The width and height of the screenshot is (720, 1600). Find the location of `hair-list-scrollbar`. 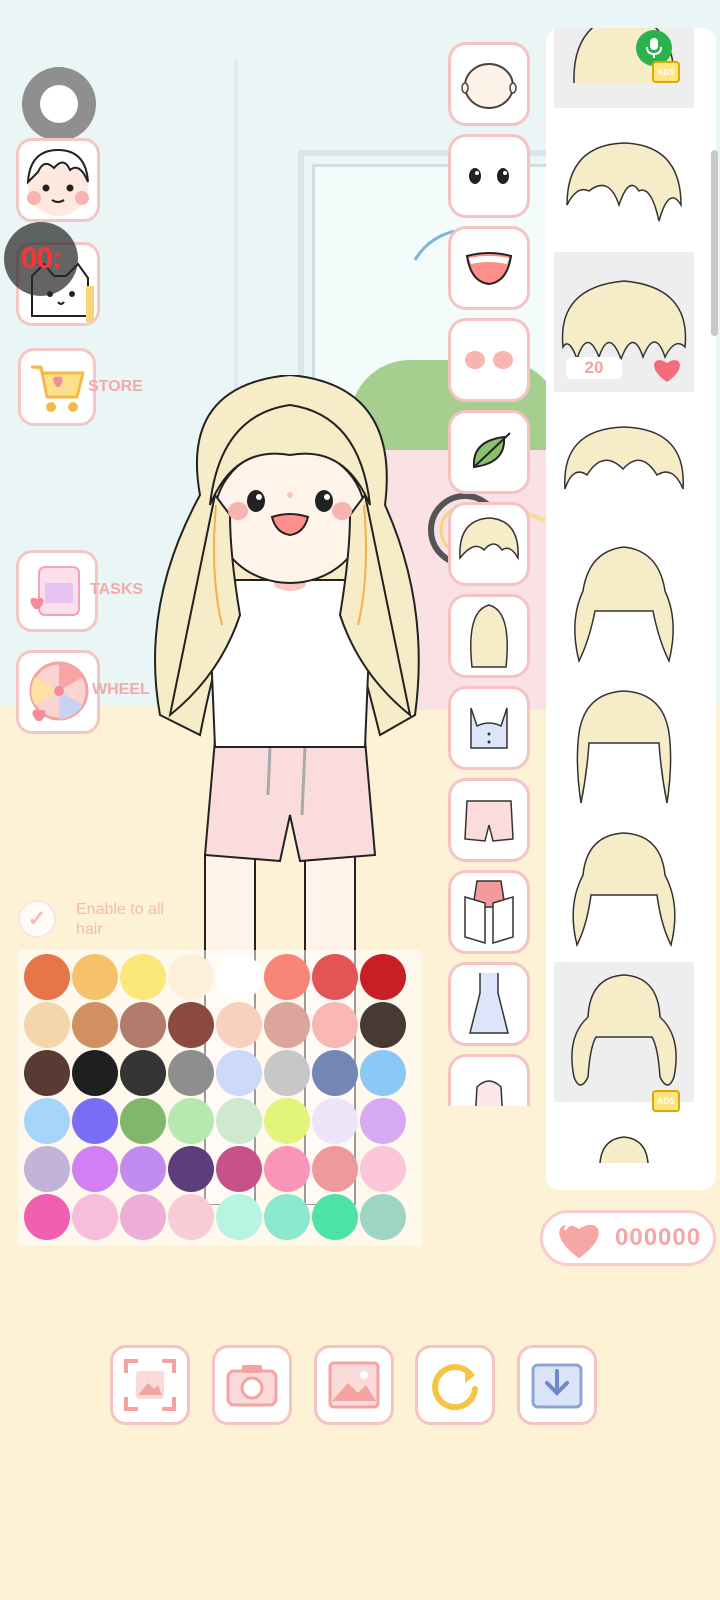

hair-list-scrollbar is located at coordinates (714, 243).